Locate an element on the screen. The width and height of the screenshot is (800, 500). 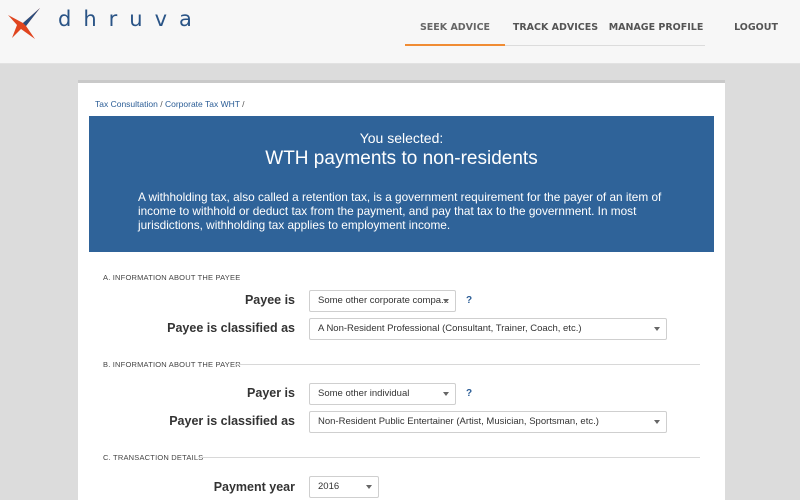
payment-year-label: Payment year is located at coordinates (254, 487).